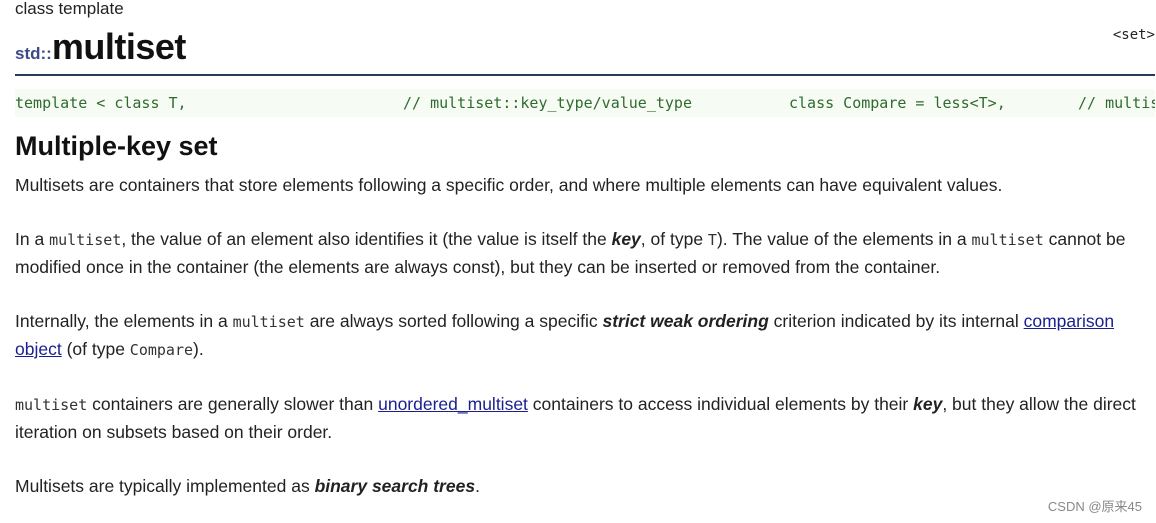 Image resolution: width=1156 pixels, height=523 pixels. I want to click on namespace-label: std::, so click(33, 53).